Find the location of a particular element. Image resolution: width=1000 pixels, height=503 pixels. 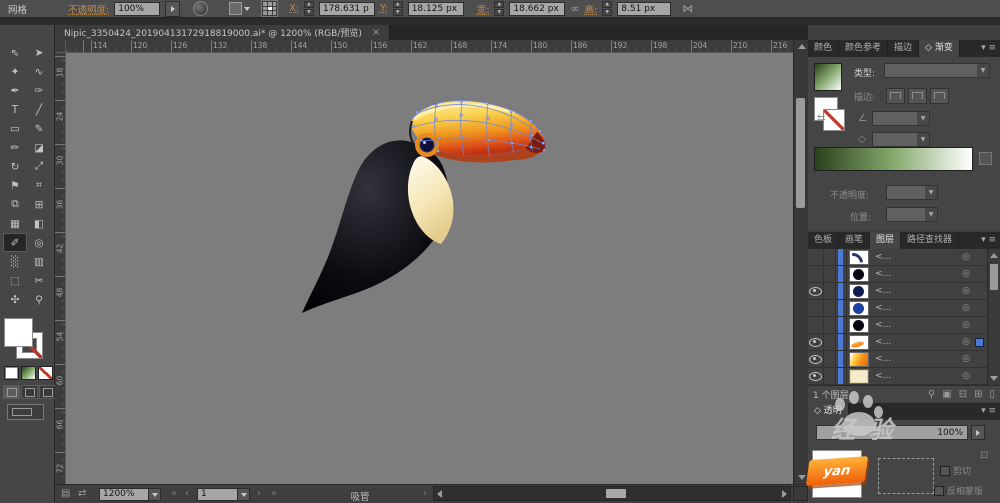

invert-mask-checkbox-row: 反相蒙版 is located at coordinates (958, 490).